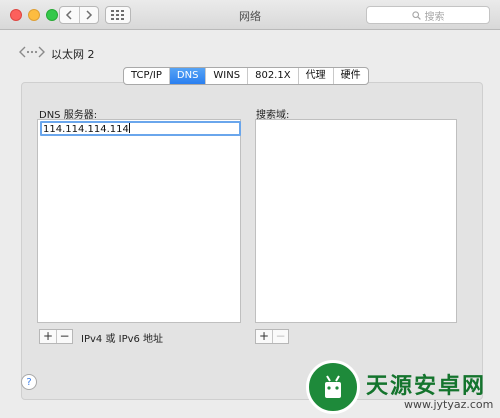 This screenshot has height=418, width=500. I want to click on search-placeholder: 搜索, so click(434, 17).